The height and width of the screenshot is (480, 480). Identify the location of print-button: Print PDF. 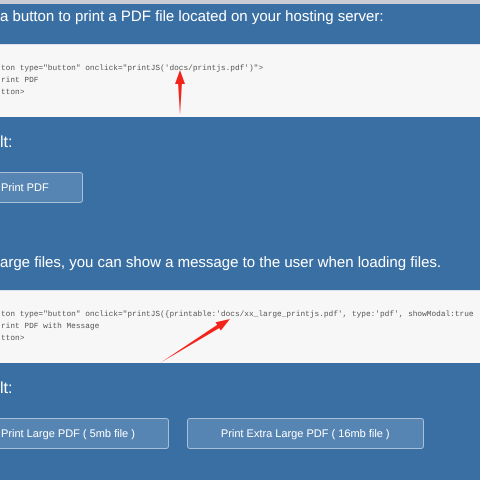
(41, 187).